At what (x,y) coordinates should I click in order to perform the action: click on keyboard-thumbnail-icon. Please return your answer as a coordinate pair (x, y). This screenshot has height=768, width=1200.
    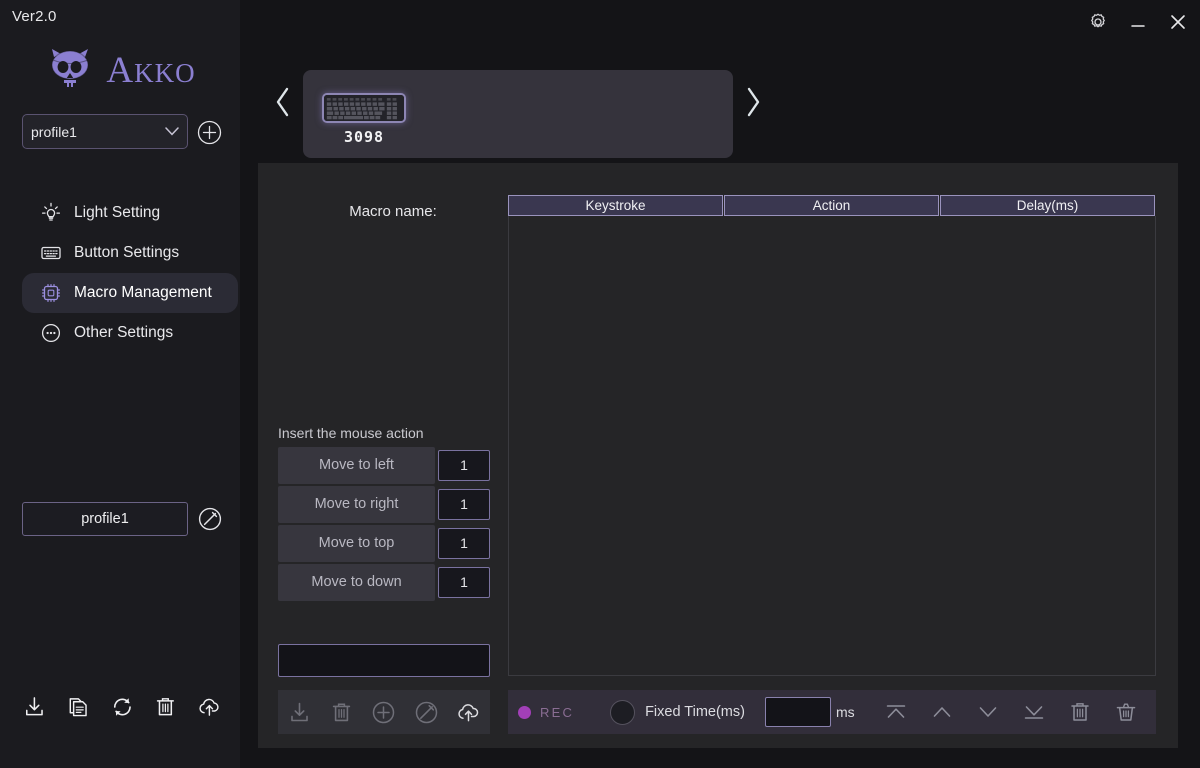
    Looking at the image, I should click on (364, 108).